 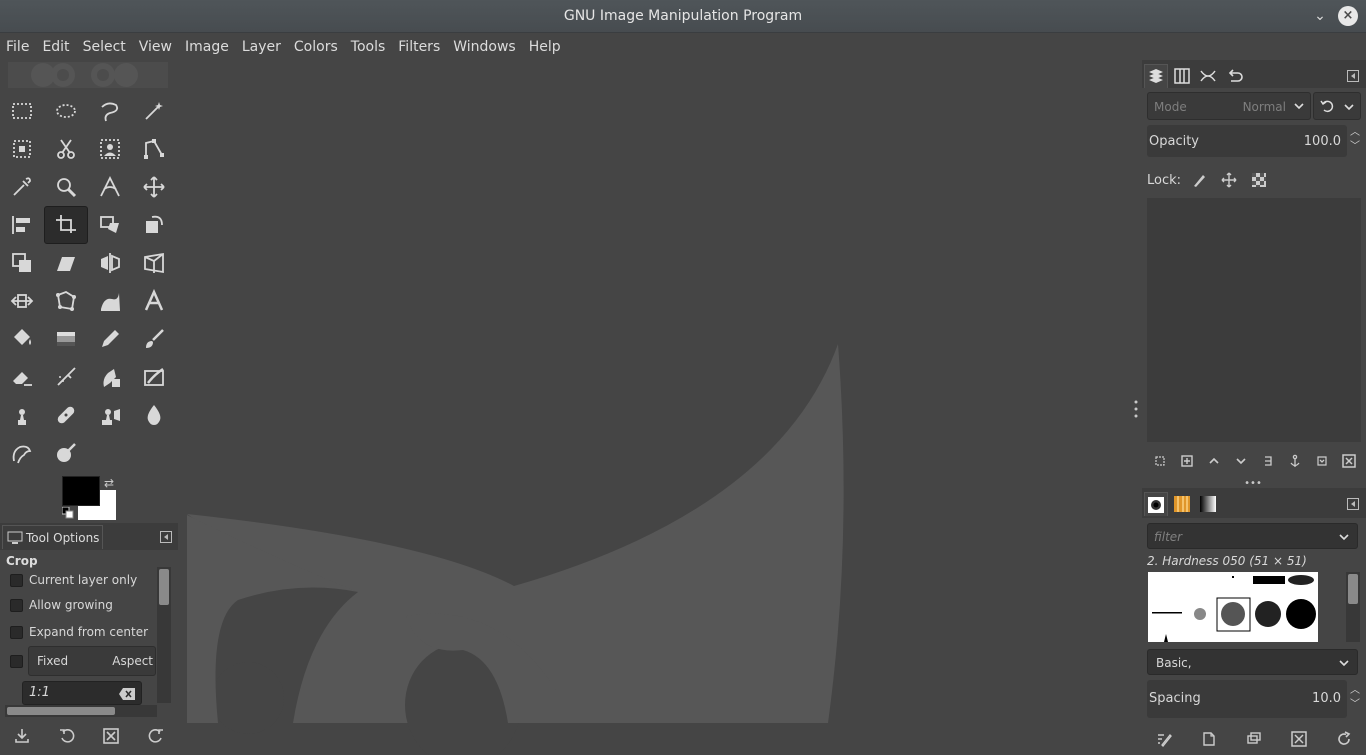 I want to click on paths-tool, so click(x=154, y=149).